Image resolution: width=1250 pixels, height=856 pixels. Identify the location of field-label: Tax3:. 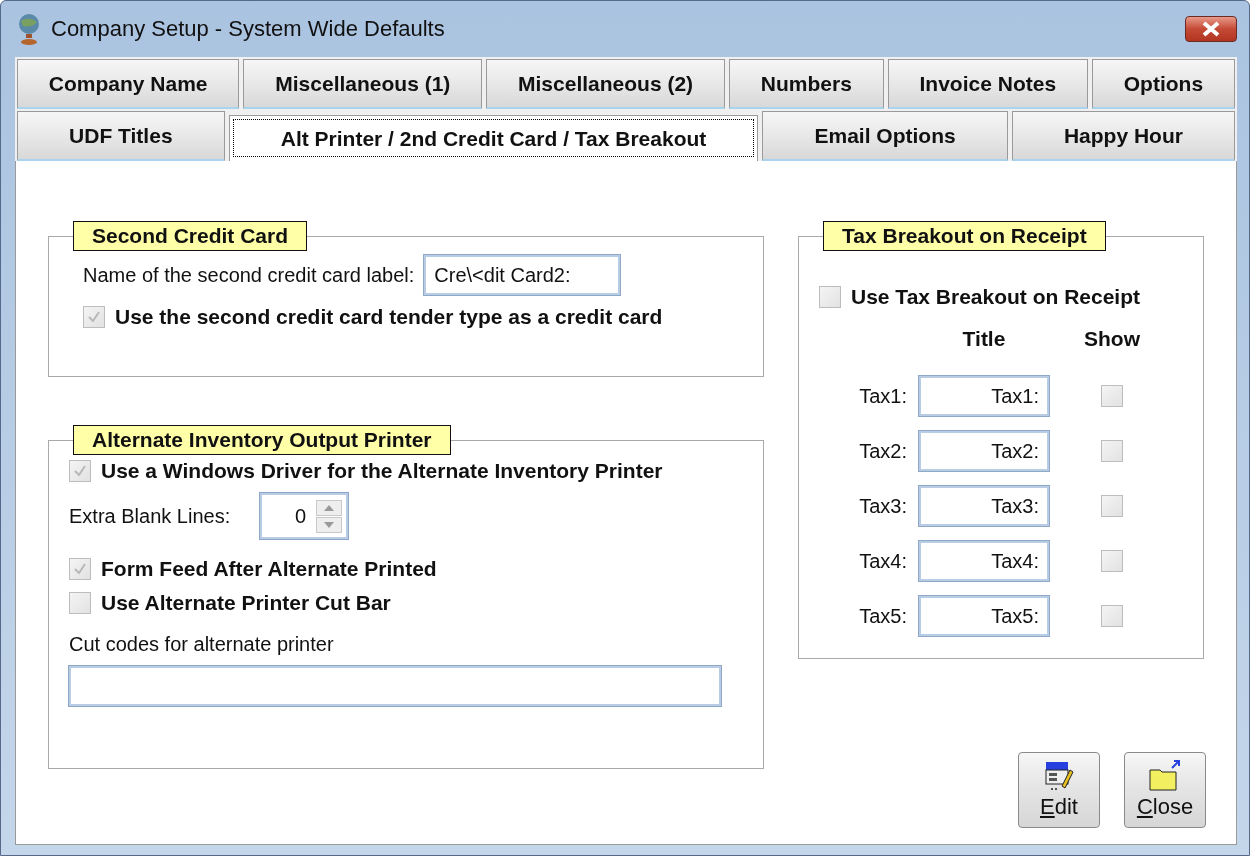
(883, 506).